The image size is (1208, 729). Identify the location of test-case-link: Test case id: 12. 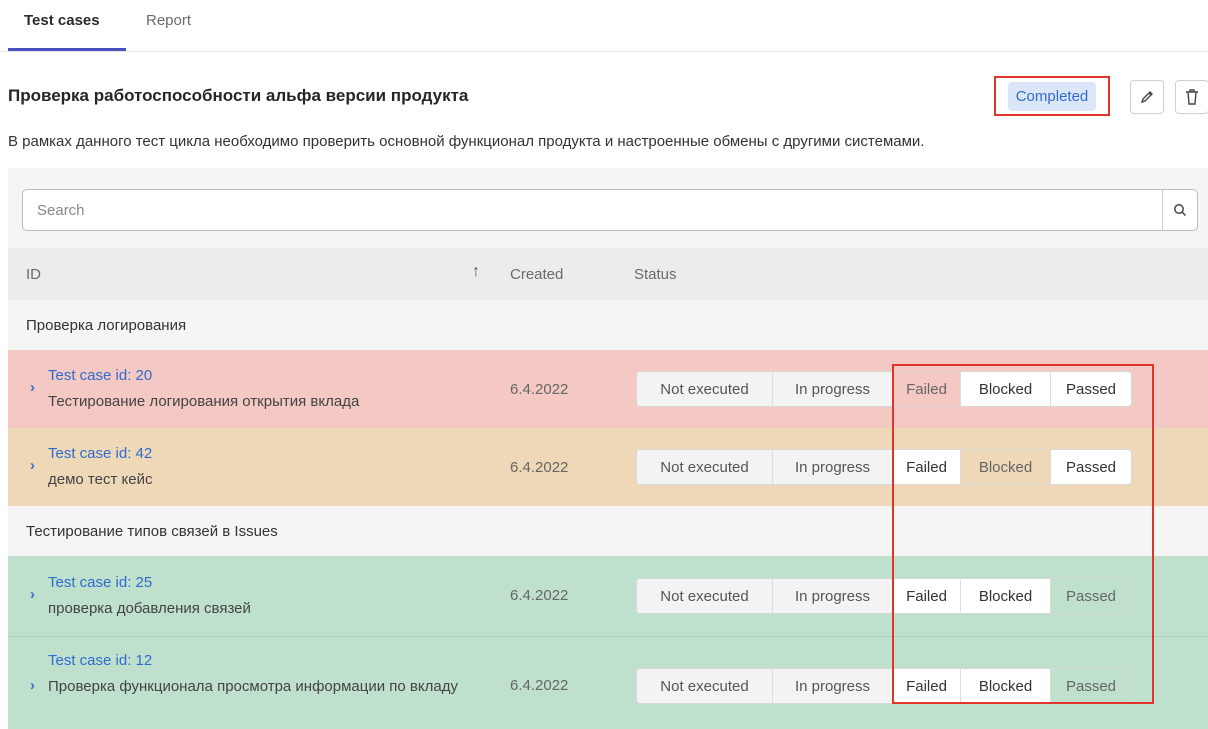
(100, 660).